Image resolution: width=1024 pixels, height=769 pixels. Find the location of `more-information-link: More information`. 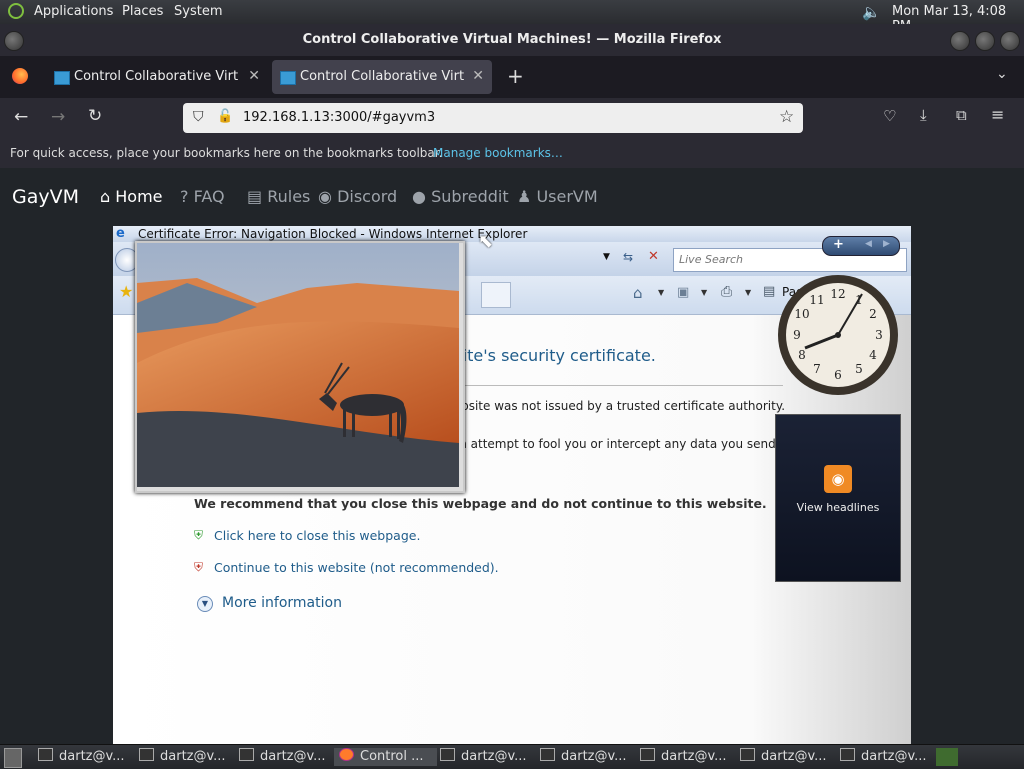

more-information-link: More information is located at coordinates (282, 603).